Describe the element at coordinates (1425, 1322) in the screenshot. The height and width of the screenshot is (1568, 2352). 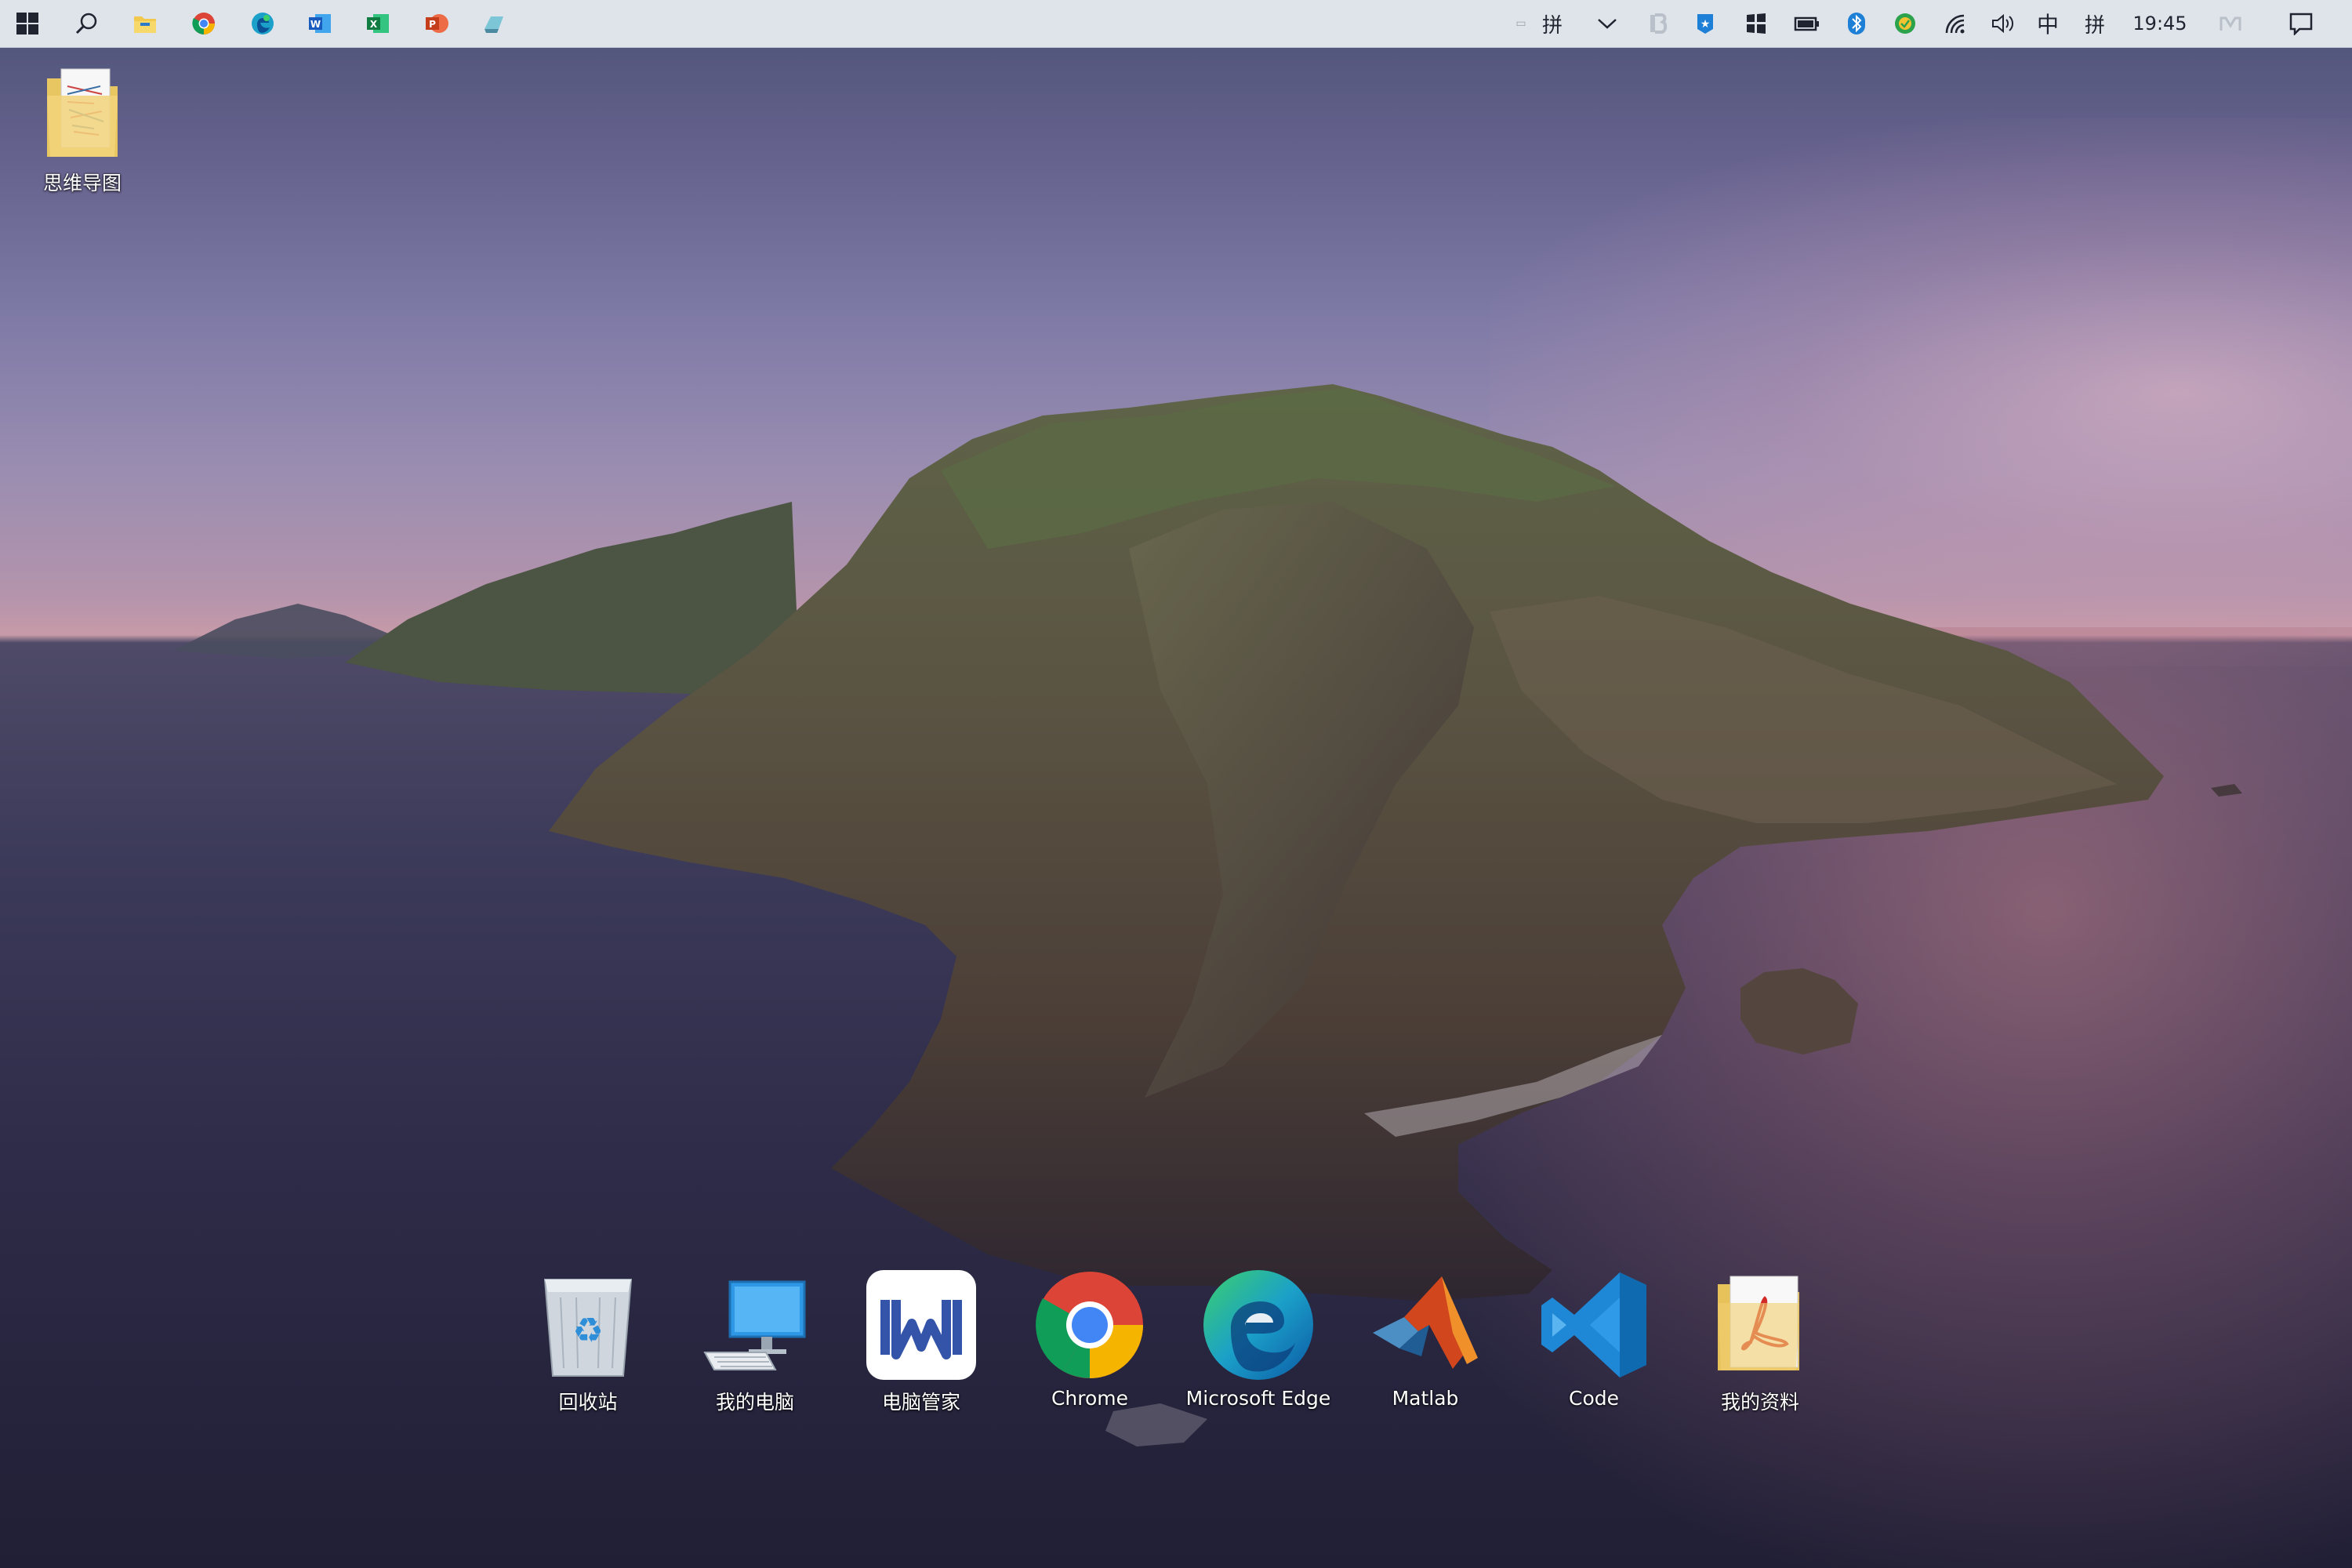
I see `matlab-icon` at that location.